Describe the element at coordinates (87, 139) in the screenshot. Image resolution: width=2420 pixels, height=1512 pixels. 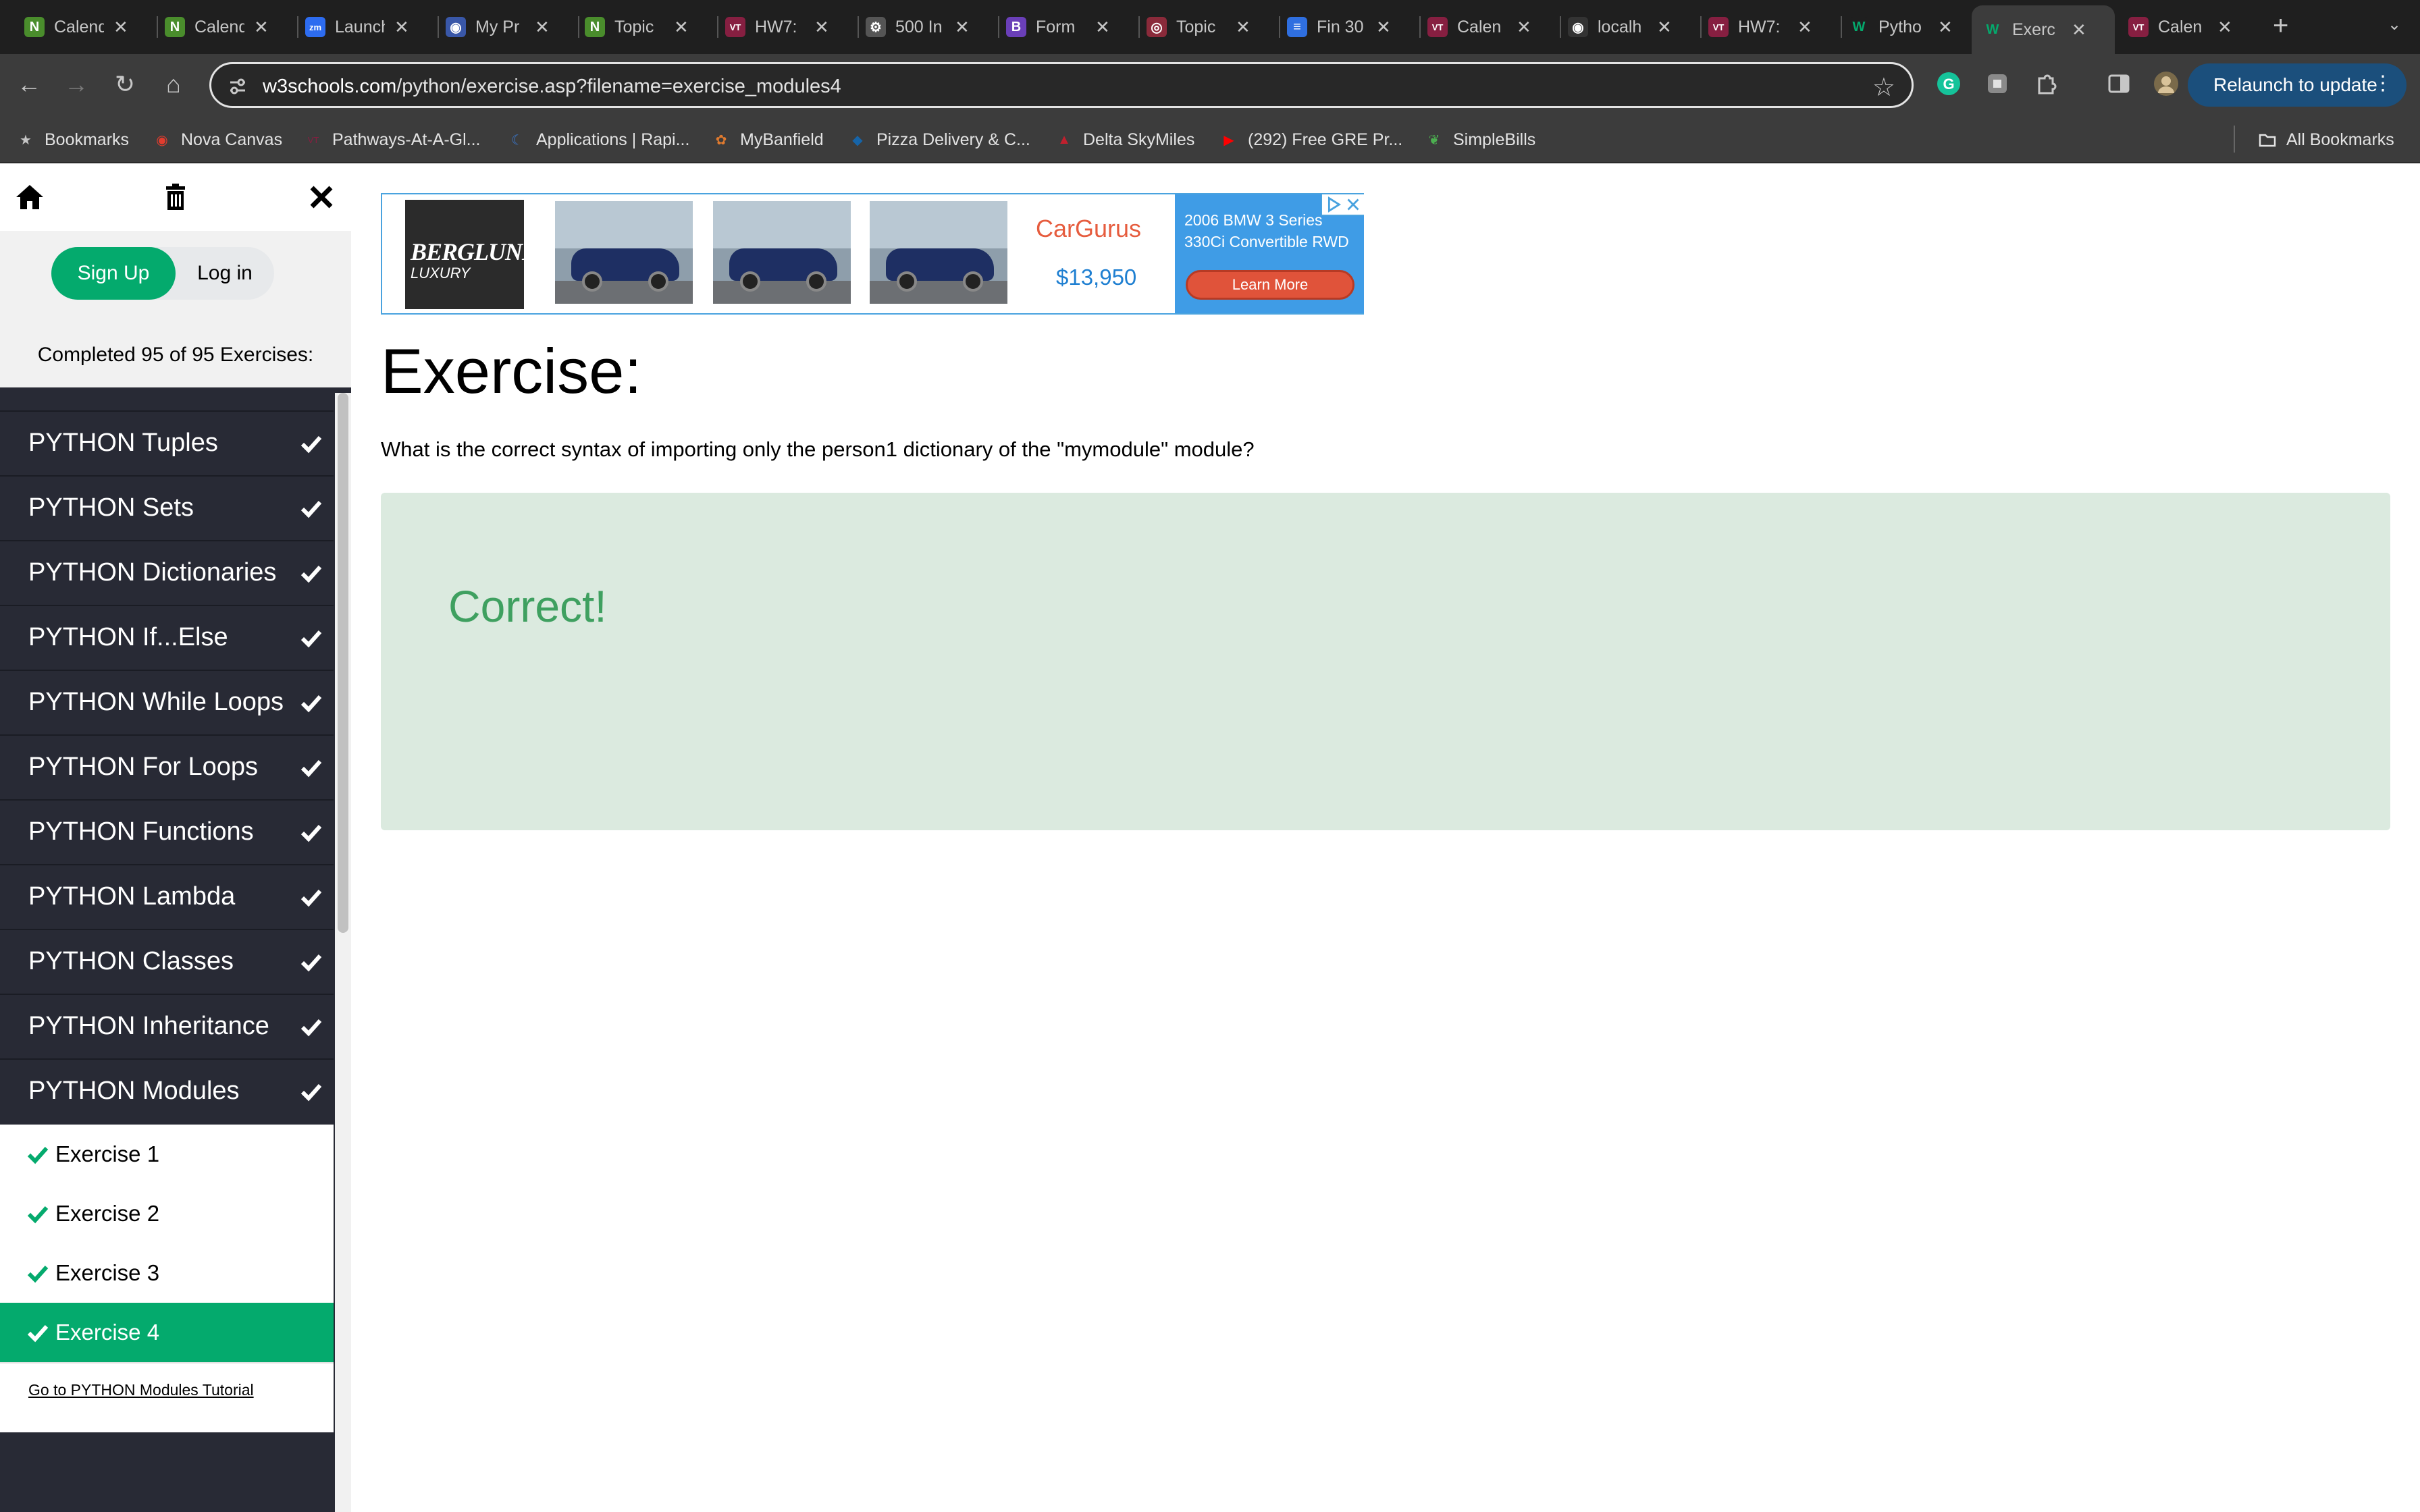
I see `bookmark-label: Bookmarks` at that location.